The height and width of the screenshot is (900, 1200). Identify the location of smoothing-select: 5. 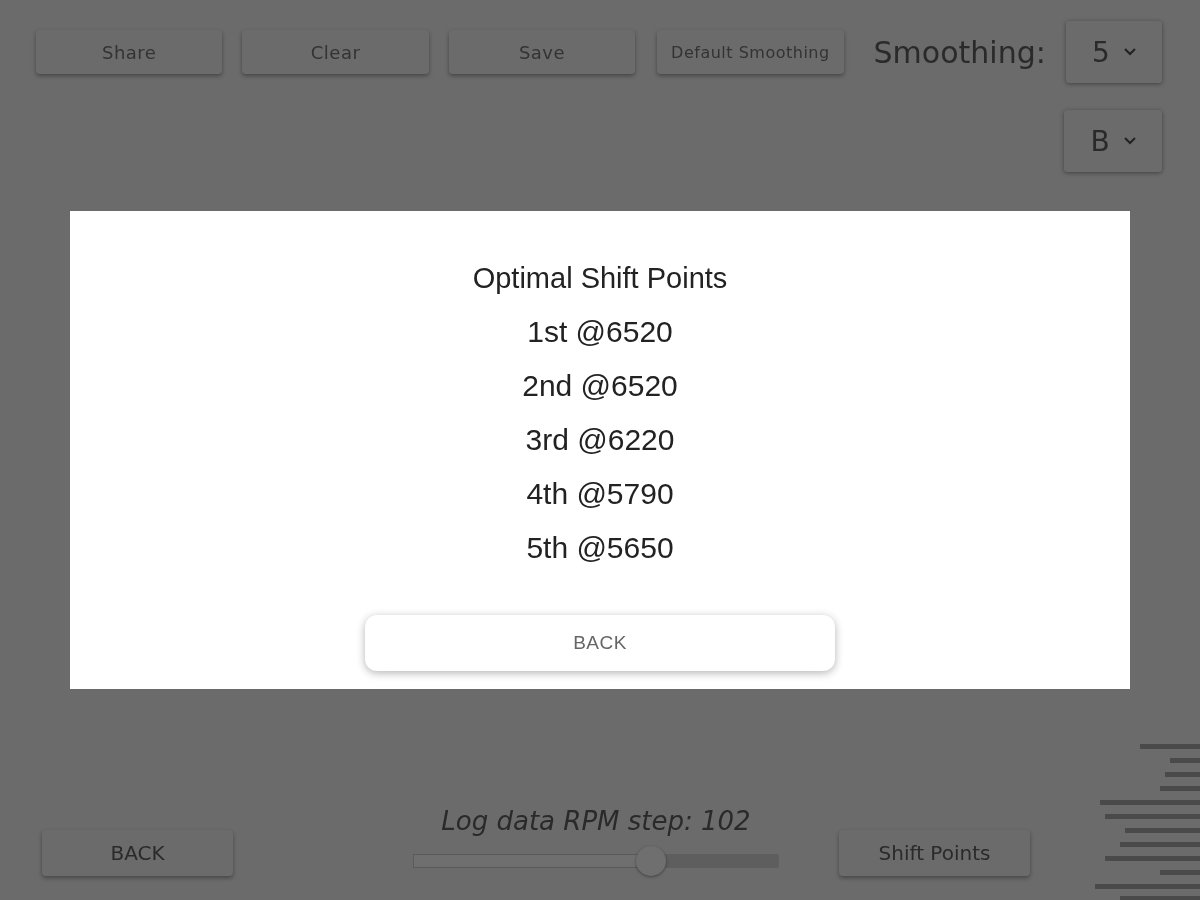
(1113, 52).